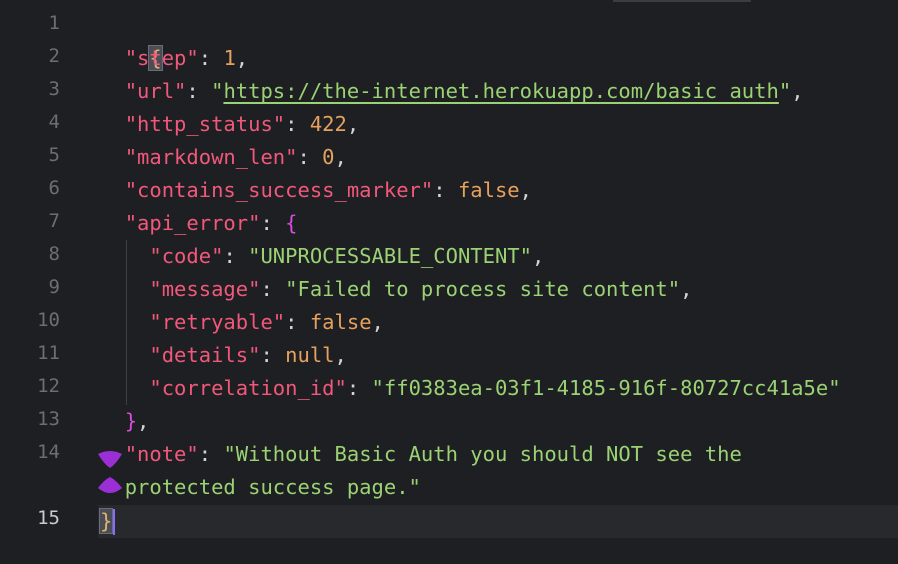  What do you see at coordinates (54, 56) in the screenshot?
I see `line-number: 2` at bounding box center [54, 56].